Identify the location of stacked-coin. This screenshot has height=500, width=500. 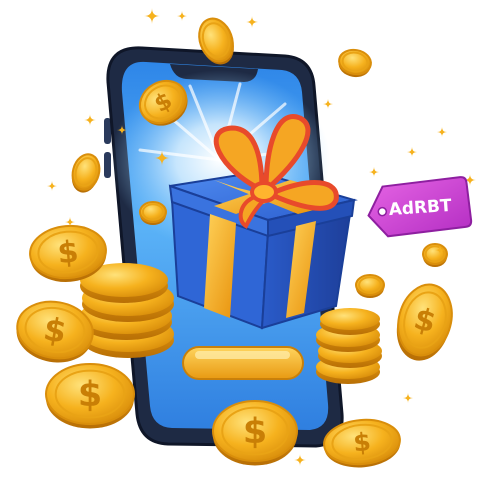
(350, 321).